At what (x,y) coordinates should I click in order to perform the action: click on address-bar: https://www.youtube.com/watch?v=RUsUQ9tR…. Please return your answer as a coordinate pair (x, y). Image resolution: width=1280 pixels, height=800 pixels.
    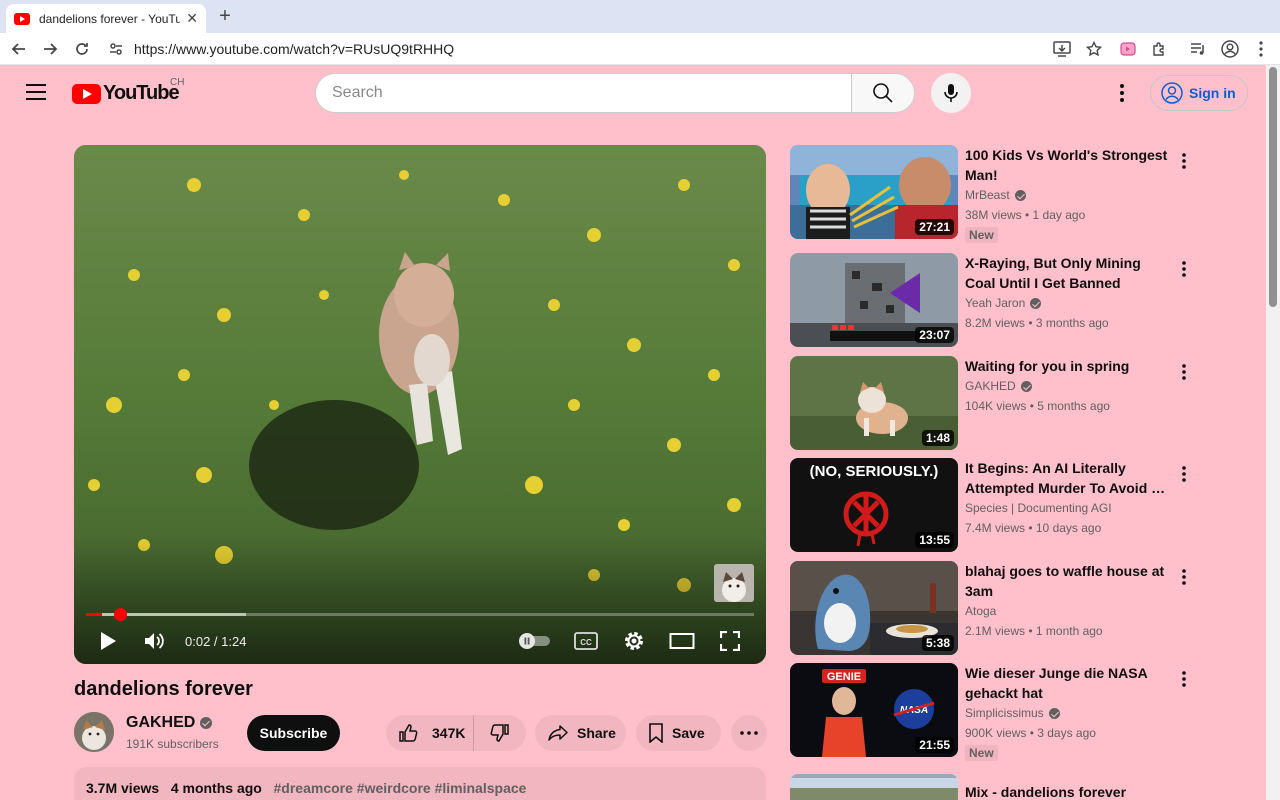
    Looking at the image, I should click on (604, 49).